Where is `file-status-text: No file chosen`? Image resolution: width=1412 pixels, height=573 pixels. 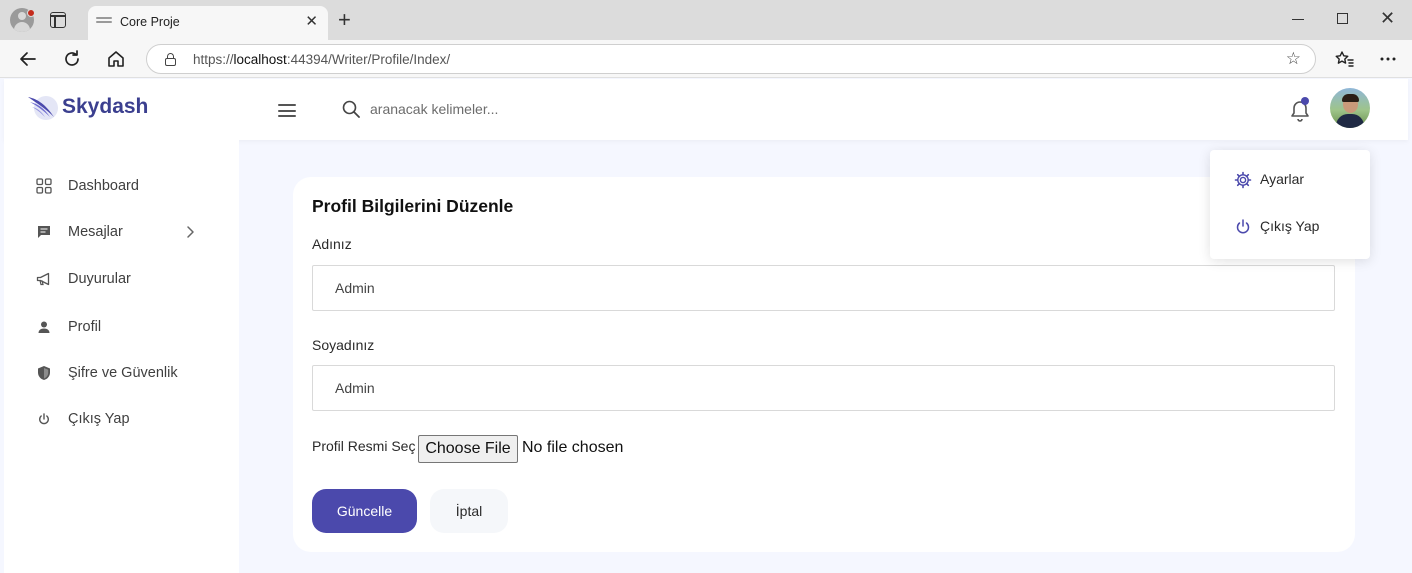
file-status-text: No file chosen is located at coordinates (573, 447).